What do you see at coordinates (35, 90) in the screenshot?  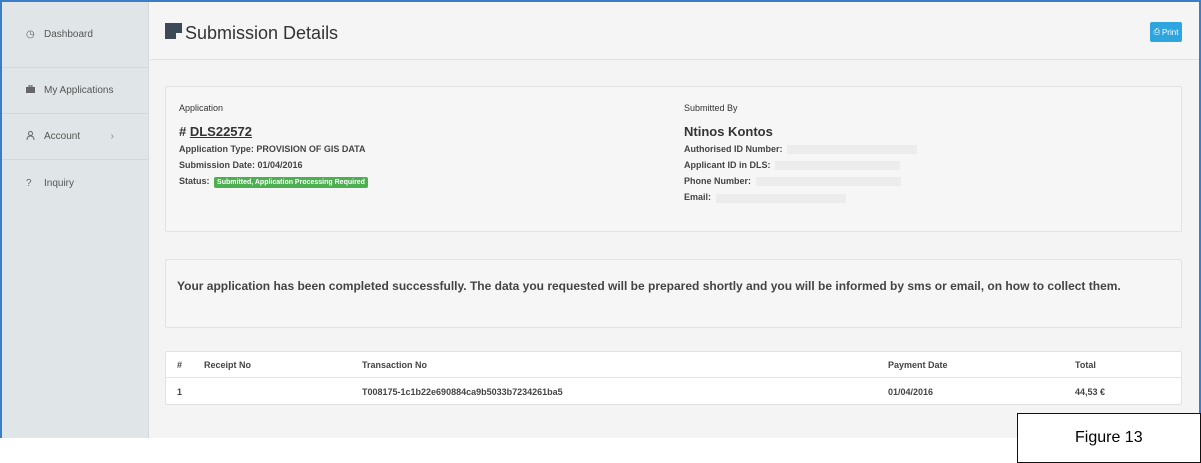 I see `briefcase-icon` at bounding box center [35, 90].